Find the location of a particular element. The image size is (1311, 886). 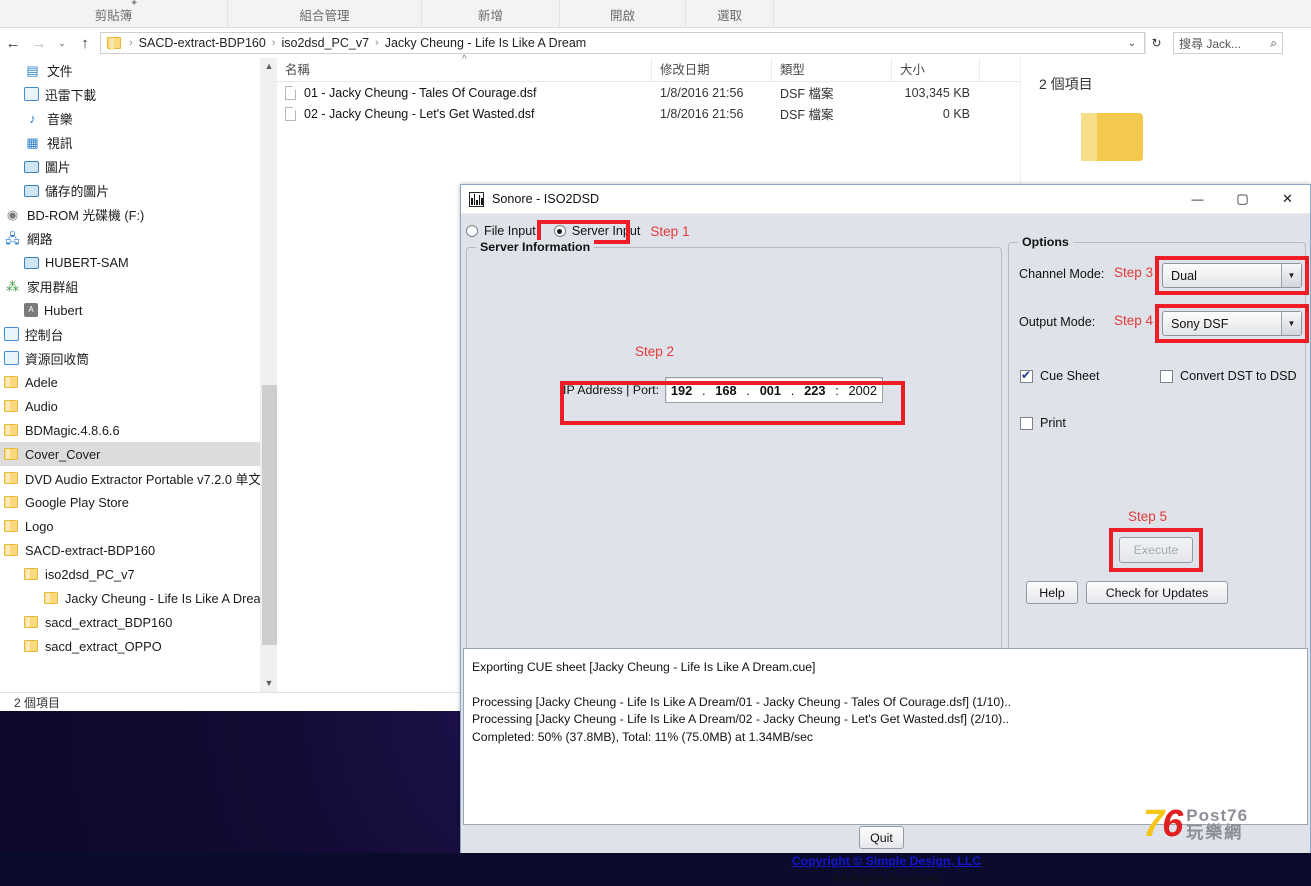

nav-item-label: Hubert is located at coordinates (63, 310).